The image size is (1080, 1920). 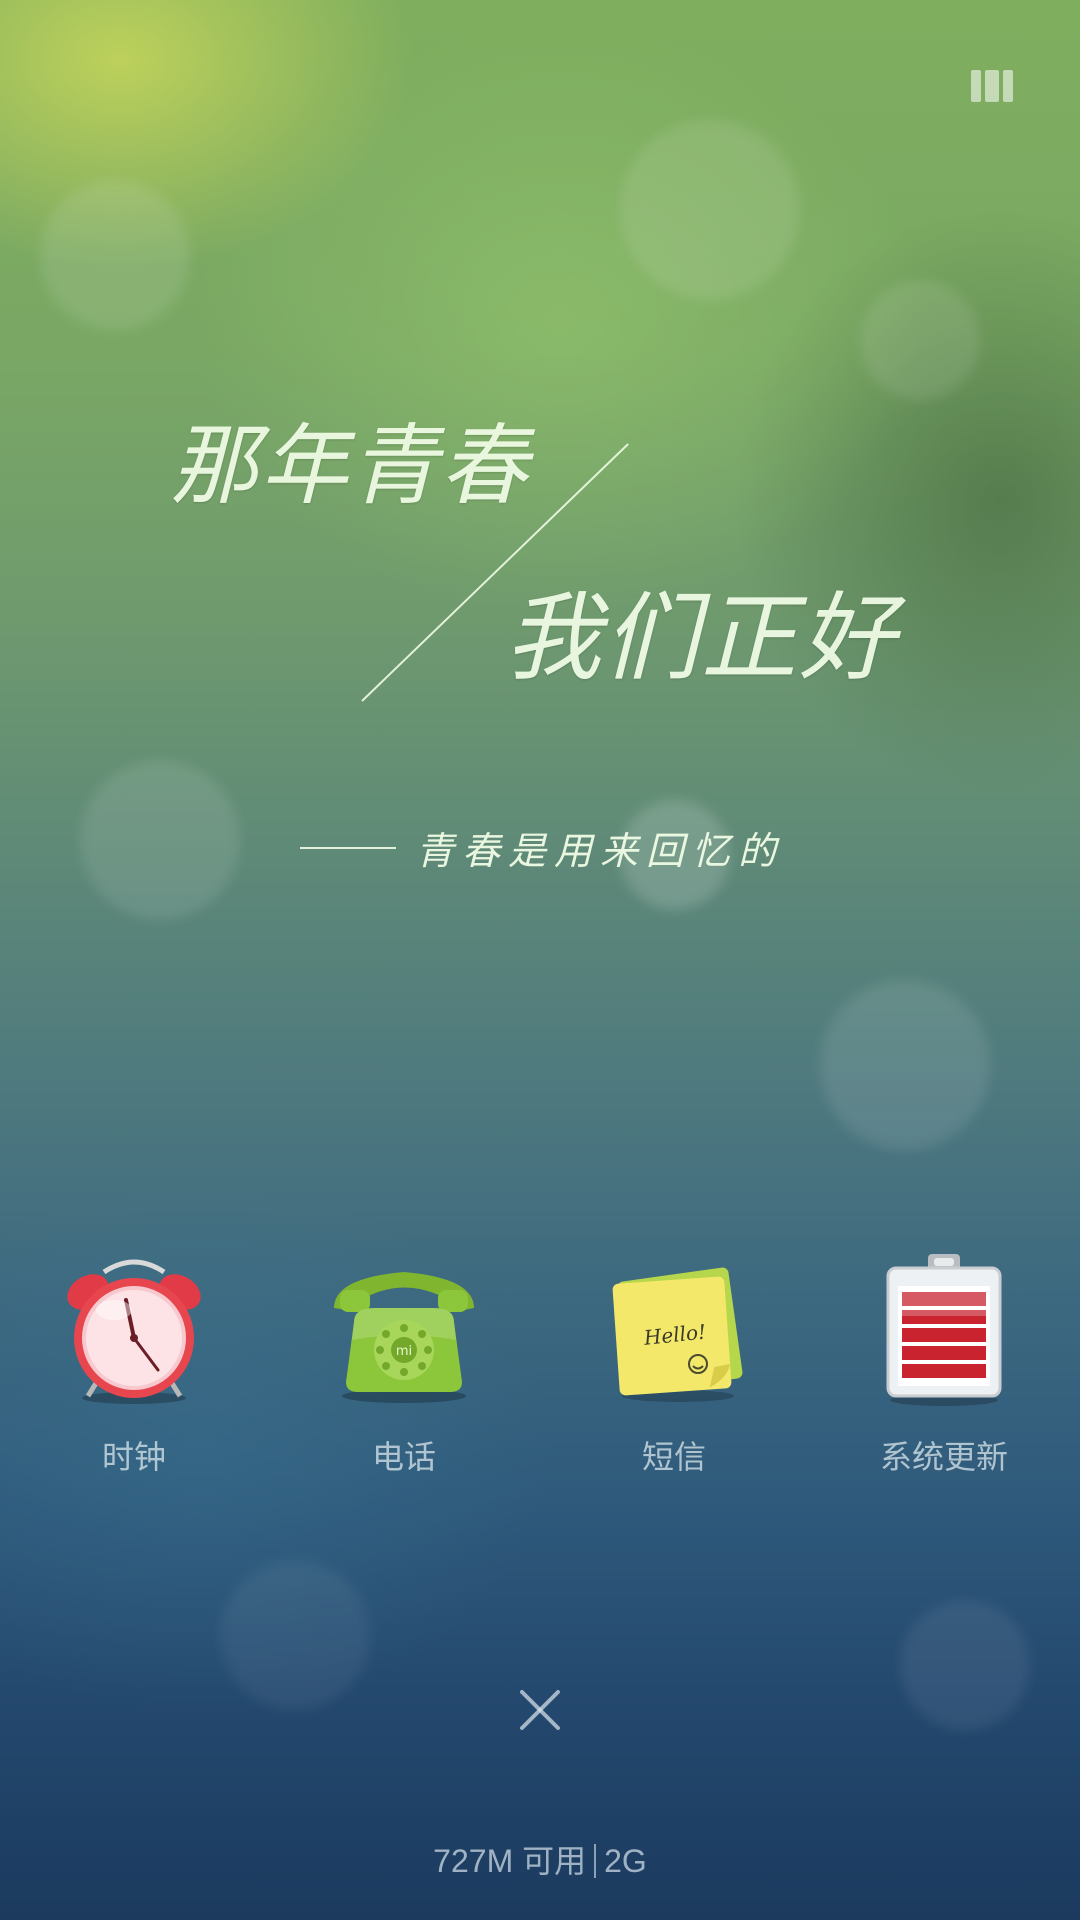 I want to click on app-label: 时钟, so click(x=133, y=1457).